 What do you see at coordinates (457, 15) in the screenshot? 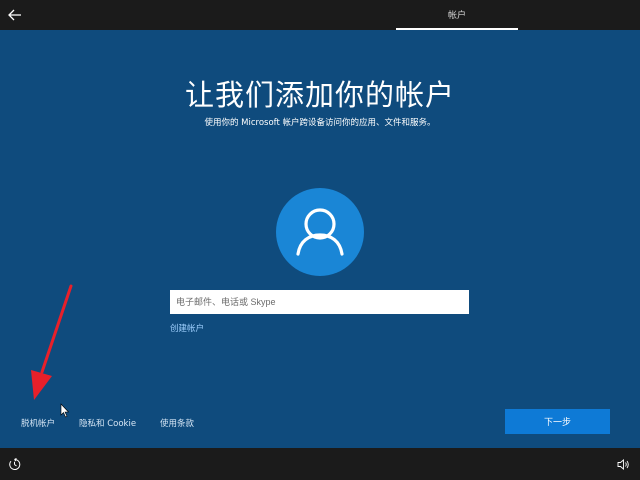
I see `tab-account: 帐户` at bounding box center [457, 15].